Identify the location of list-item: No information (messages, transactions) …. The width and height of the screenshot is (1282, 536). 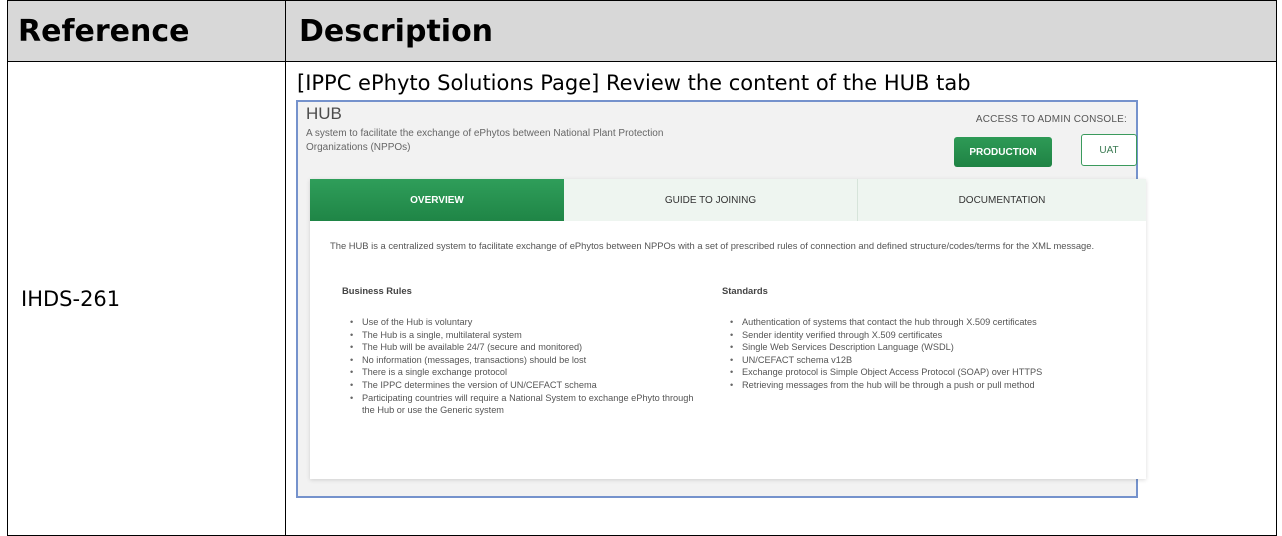
(523, 360).